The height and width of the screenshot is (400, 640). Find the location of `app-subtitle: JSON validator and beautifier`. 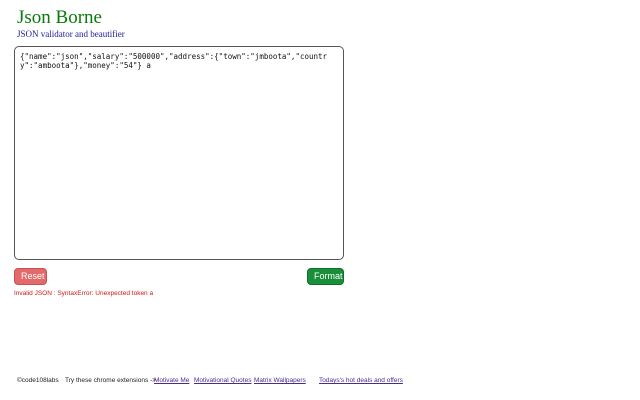

app-subtitle: JSON validator and beautifier is located at coordinates (71, 34).